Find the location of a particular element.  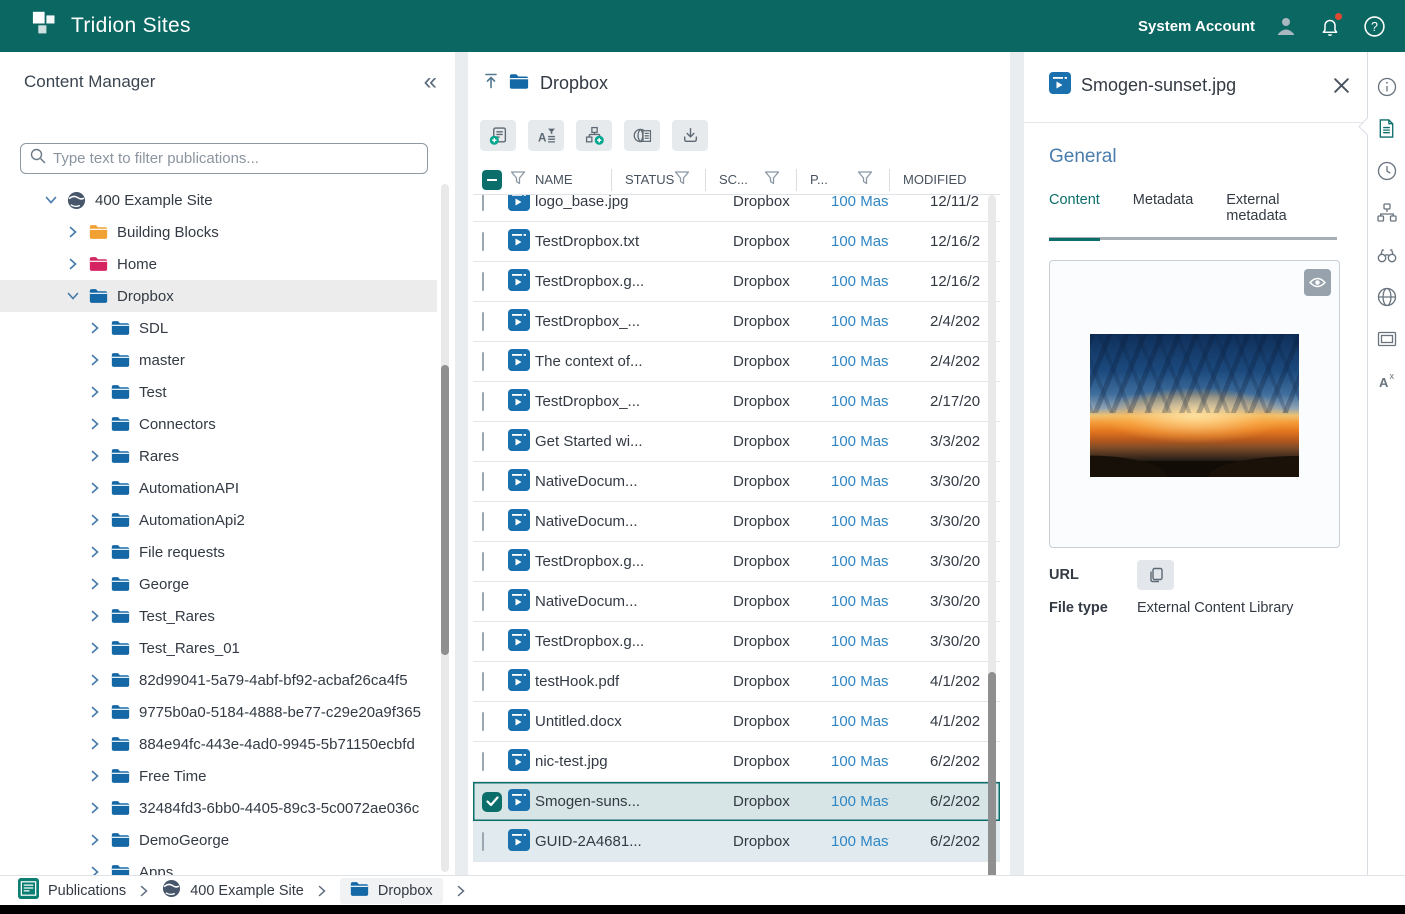

publish-view-button is located at coordinates (642, 135).